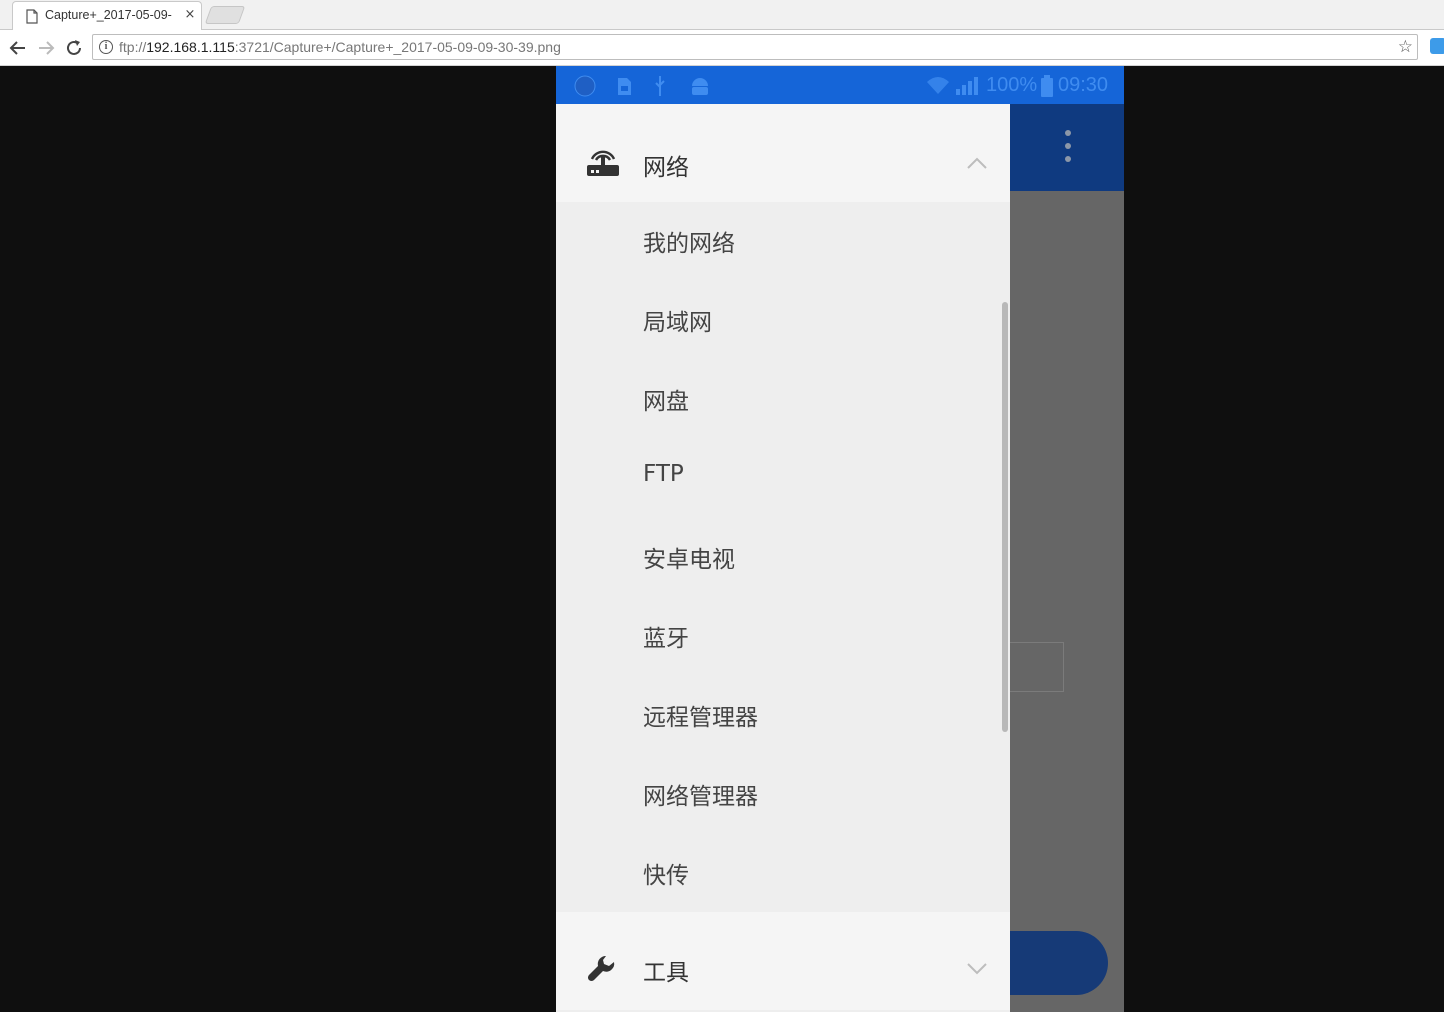 The width and height of the screenshot is (1444, 1012). Describe the element at coordinates (677, 323) in the screenshot. I see `drawer-item-label: 局域网` at that location.